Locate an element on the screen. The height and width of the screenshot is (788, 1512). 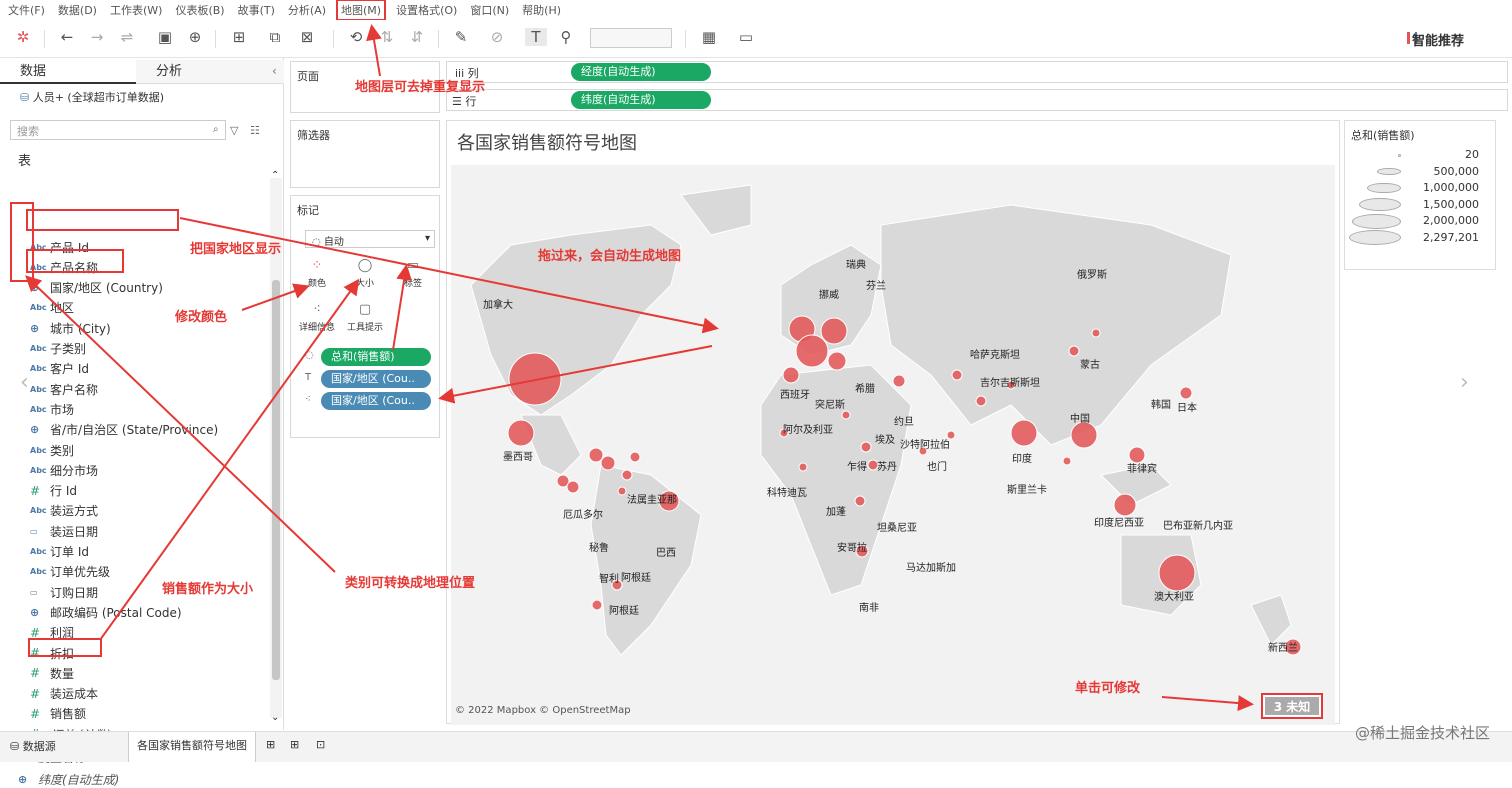
search-input: 搜索 is located at coordinates (118, 130).